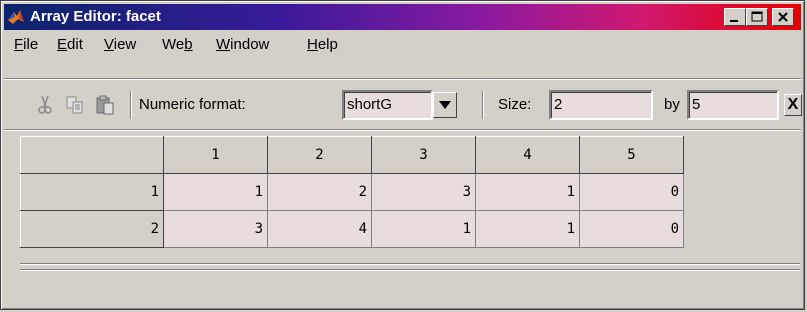 Image resolution: width=807 pixels, height=312 pixels. I want to click on grid-bottom-divider, so click(410, 264).